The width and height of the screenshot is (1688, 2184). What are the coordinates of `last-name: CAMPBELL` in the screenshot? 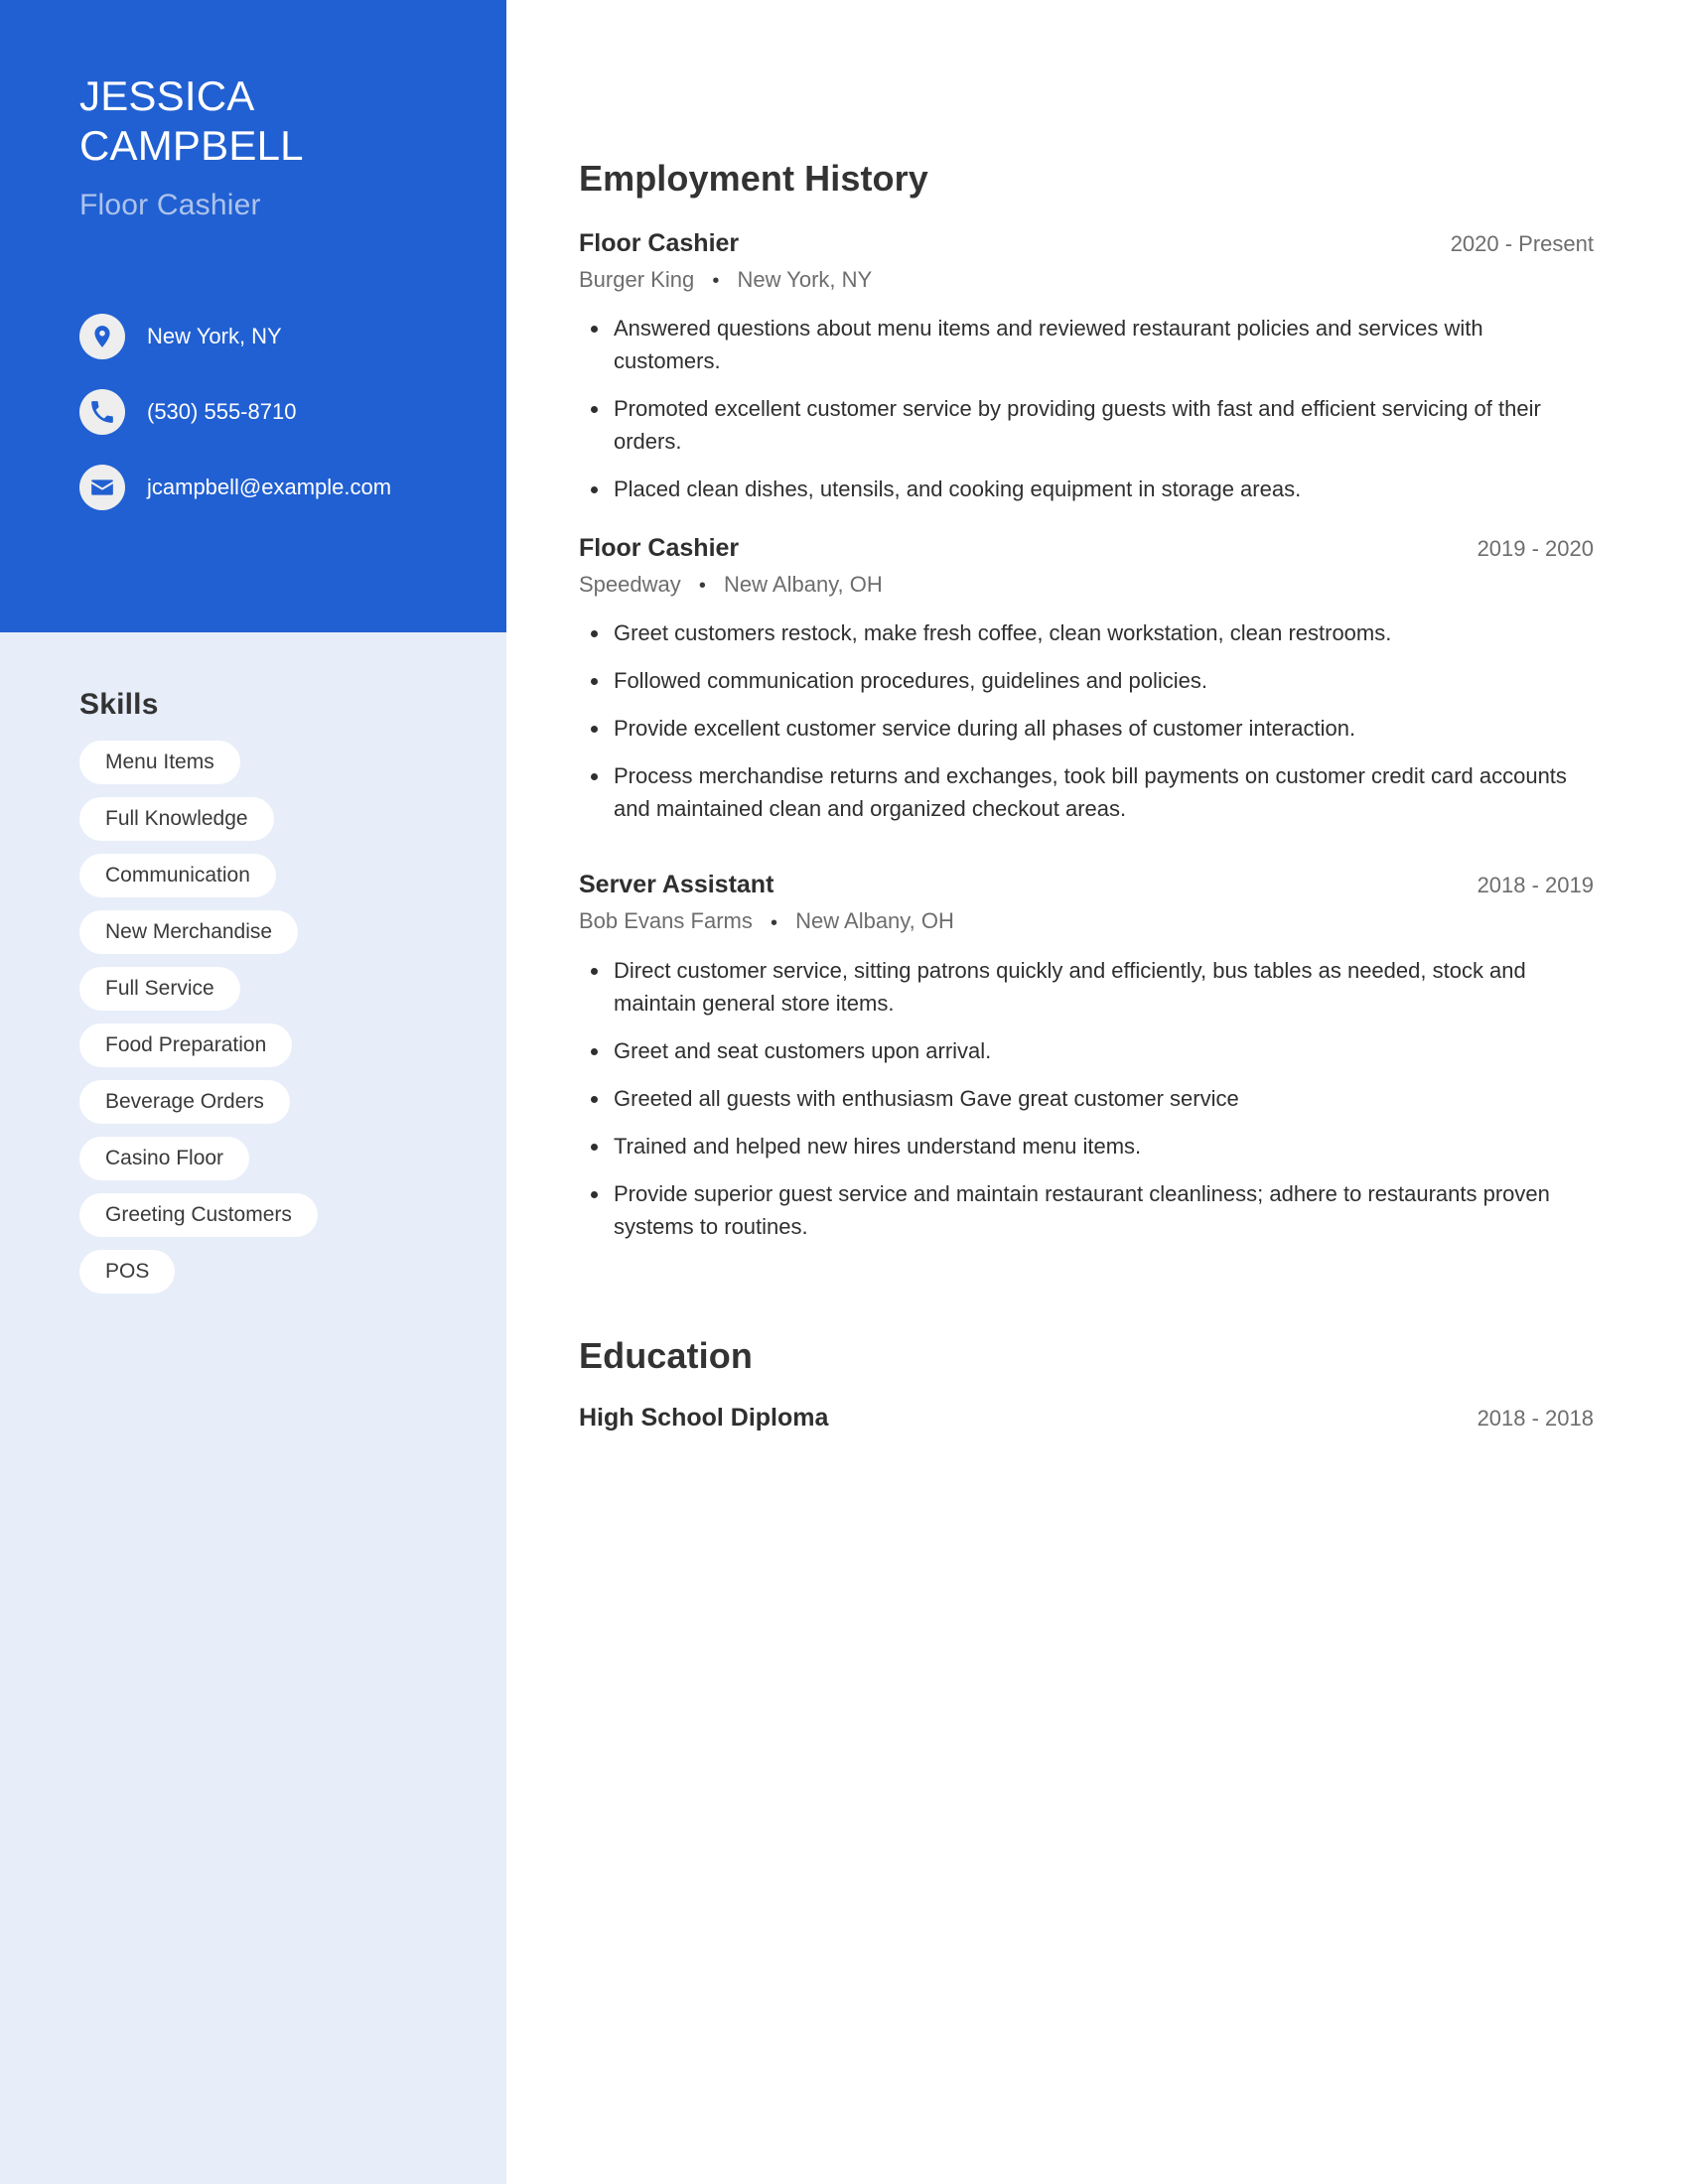 It's located at (191, 145).